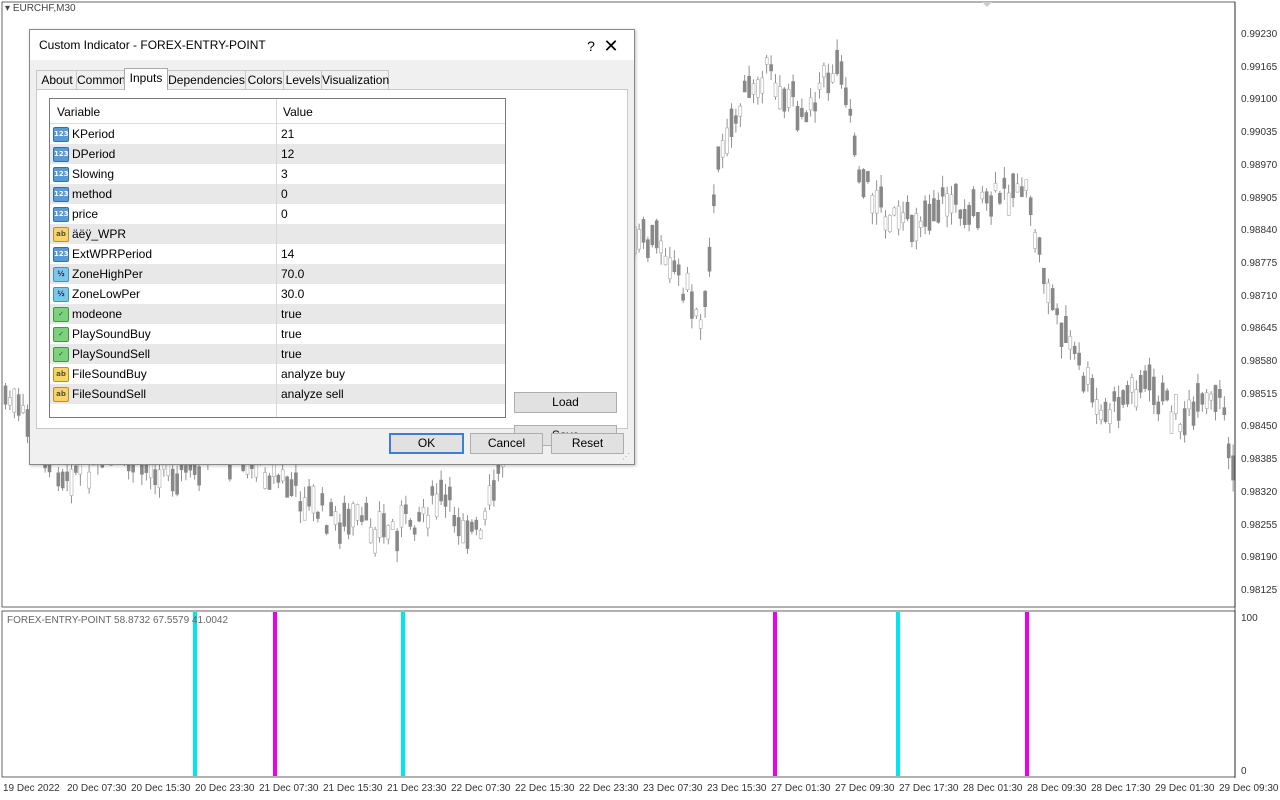 The image size is (1280, 800). What do you see at coordinates (106, 294) in the screenshot?
I see `variable-name: ZoneLowPer` at bounding box center [106, 294].